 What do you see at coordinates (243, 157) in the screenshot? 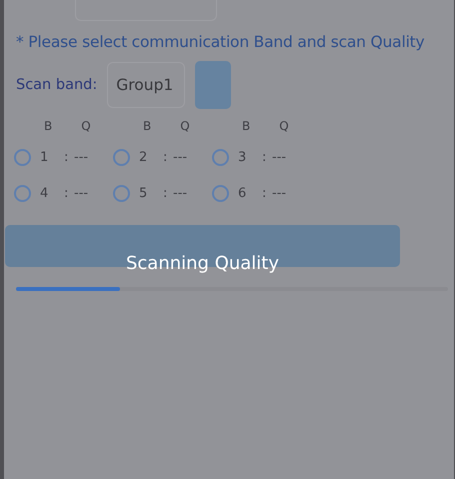
I see `band-number: 3` at bounding box center [243, 157].